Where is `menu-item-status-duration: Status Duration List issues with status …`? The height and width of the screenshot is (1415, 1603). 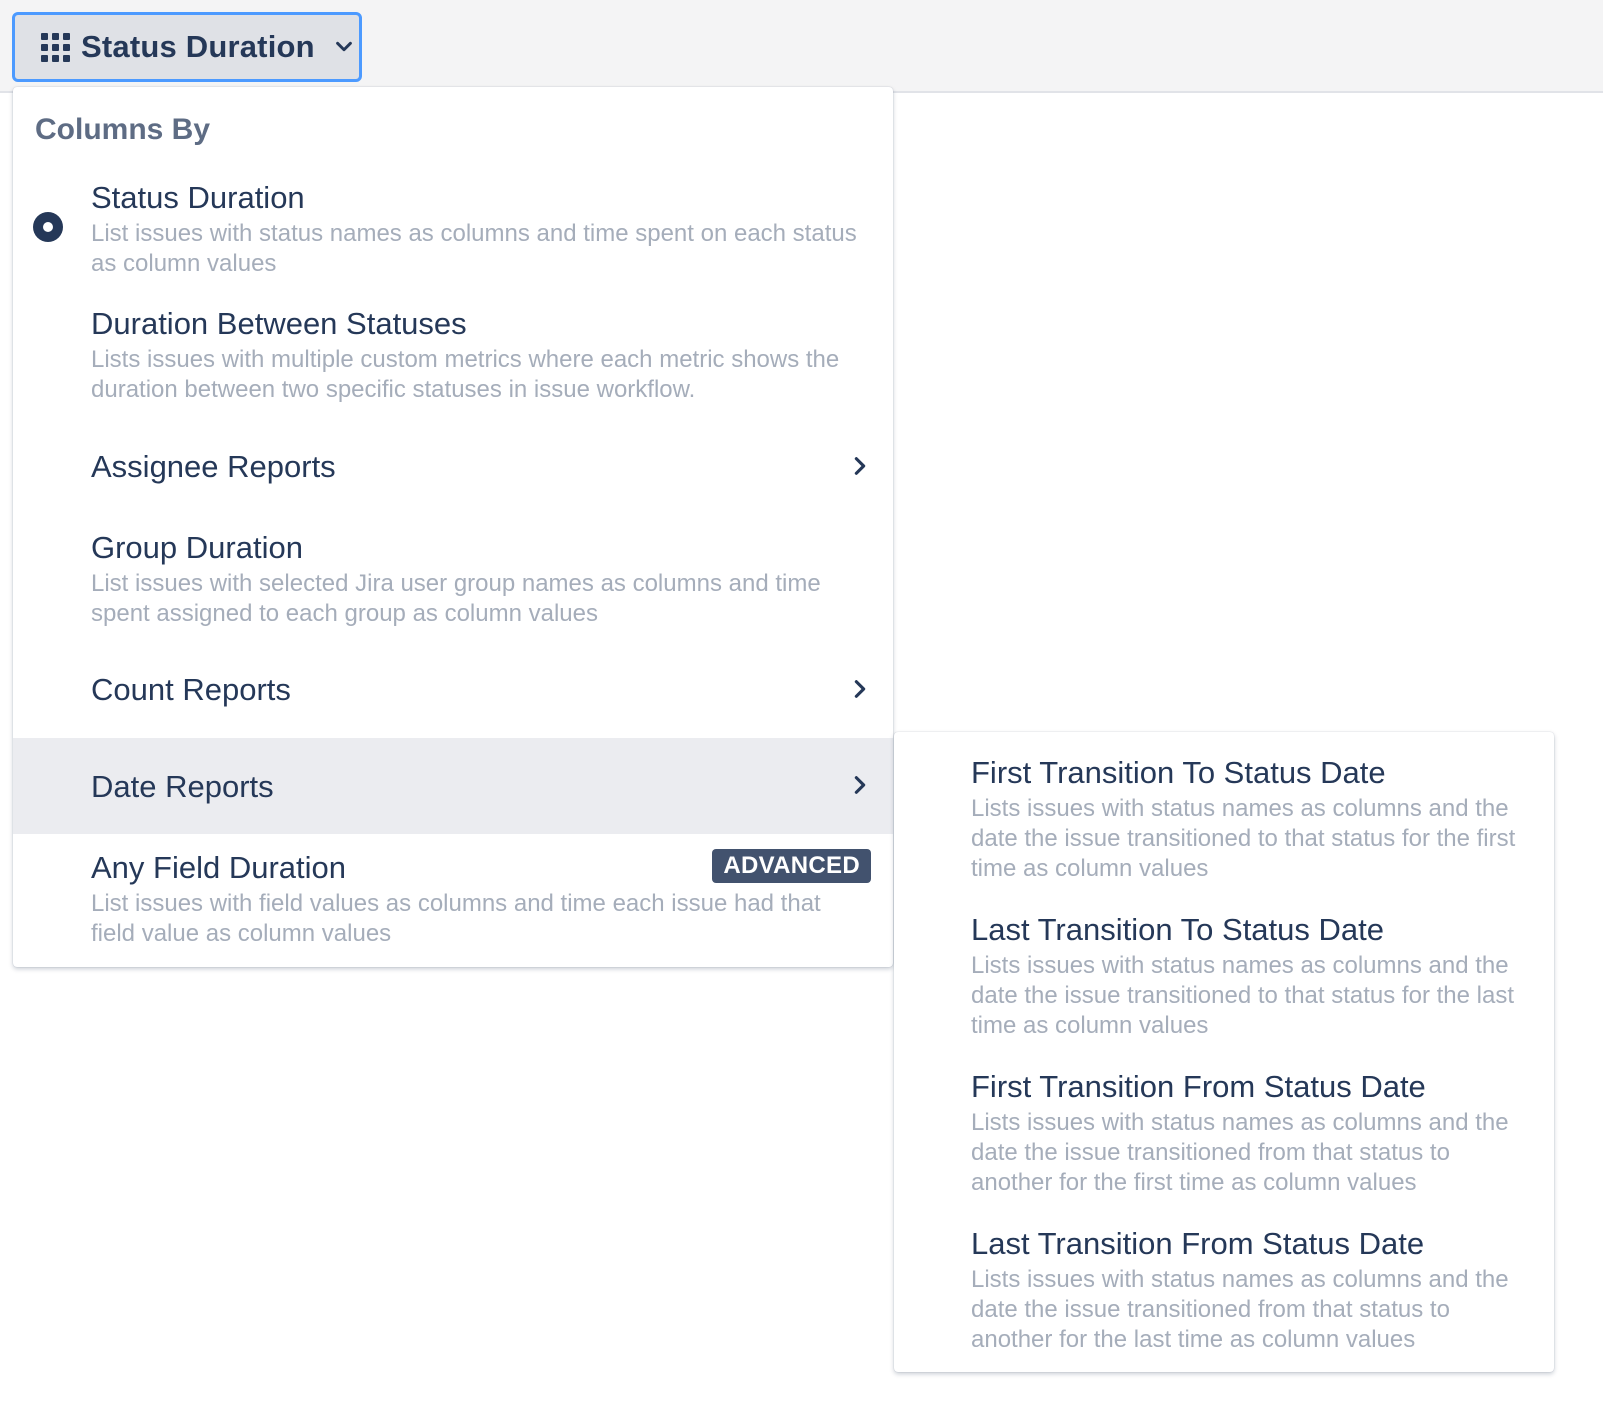
menu-item-status-duration: Status Duration List issues with status … is located at coordinates (453, 229).